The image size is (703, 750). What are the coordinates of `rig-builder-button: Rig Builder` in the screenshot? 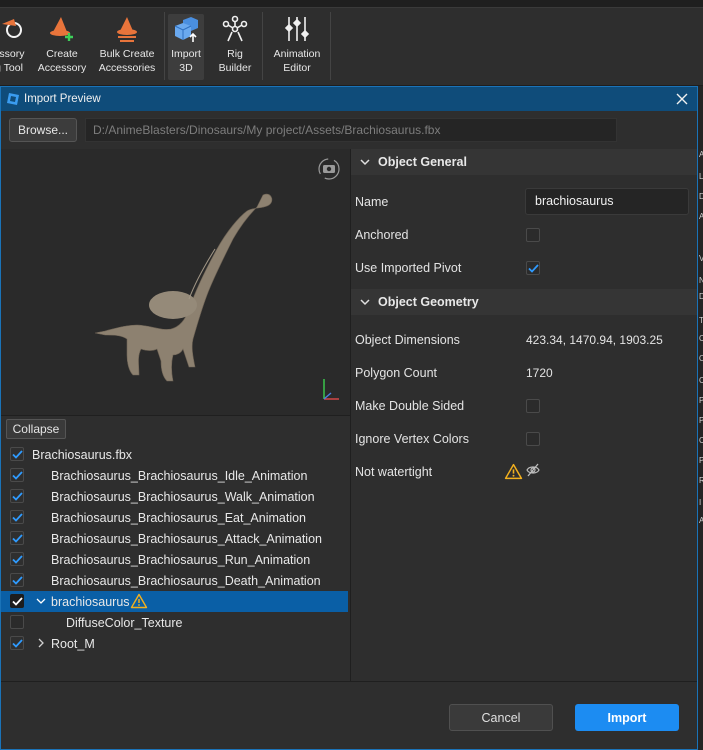 It's located at (235, 47).